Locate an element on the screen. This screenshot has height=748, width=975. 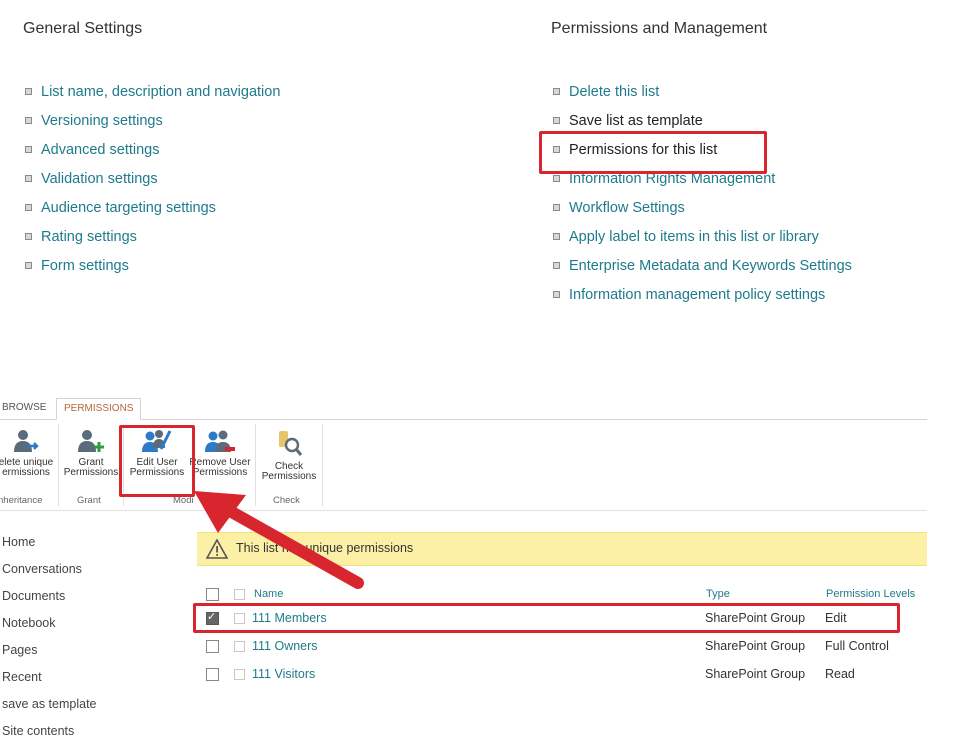
button-label: ermissions is located at coordinates (26, 472).